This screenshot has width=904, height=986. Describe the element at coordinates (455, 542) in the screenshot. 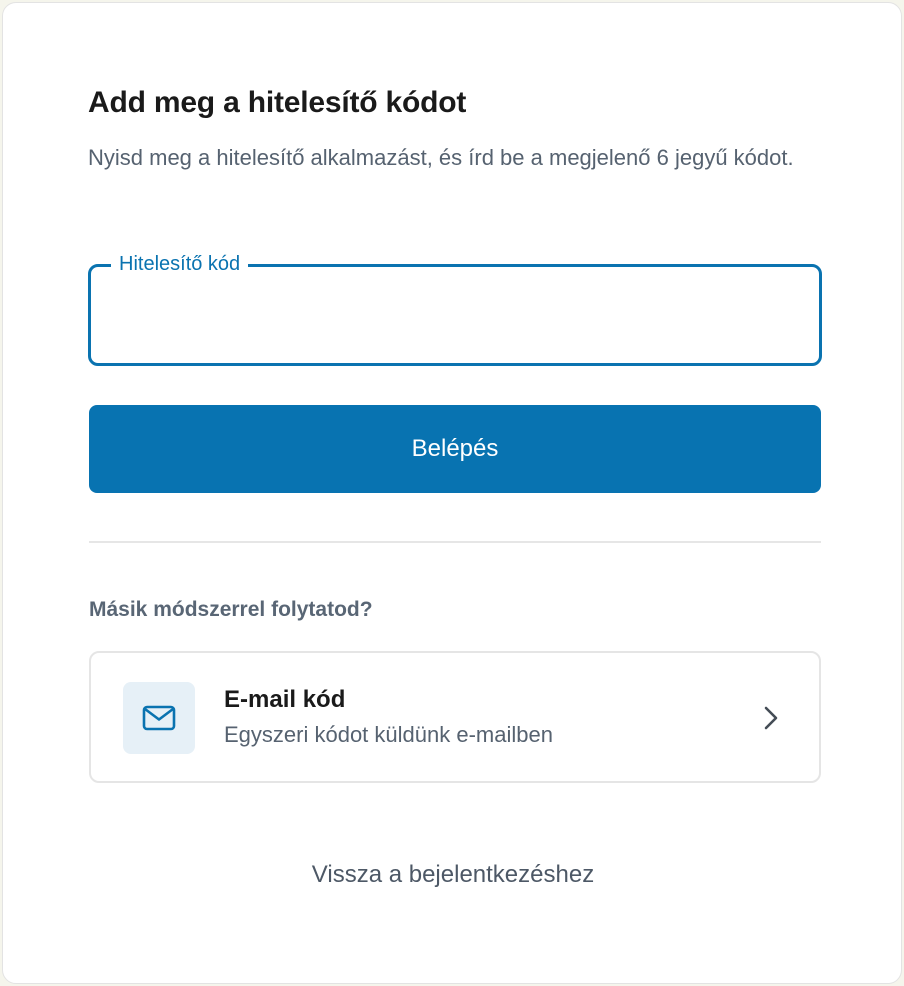

I see `divider` at that location.